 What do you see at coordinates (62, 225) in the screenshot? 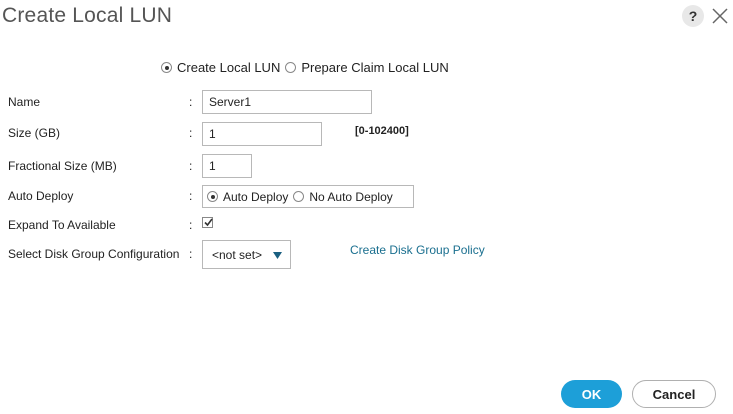
I see `expand-to-available-label: Expand To Available` at bounding box center [62, 225].